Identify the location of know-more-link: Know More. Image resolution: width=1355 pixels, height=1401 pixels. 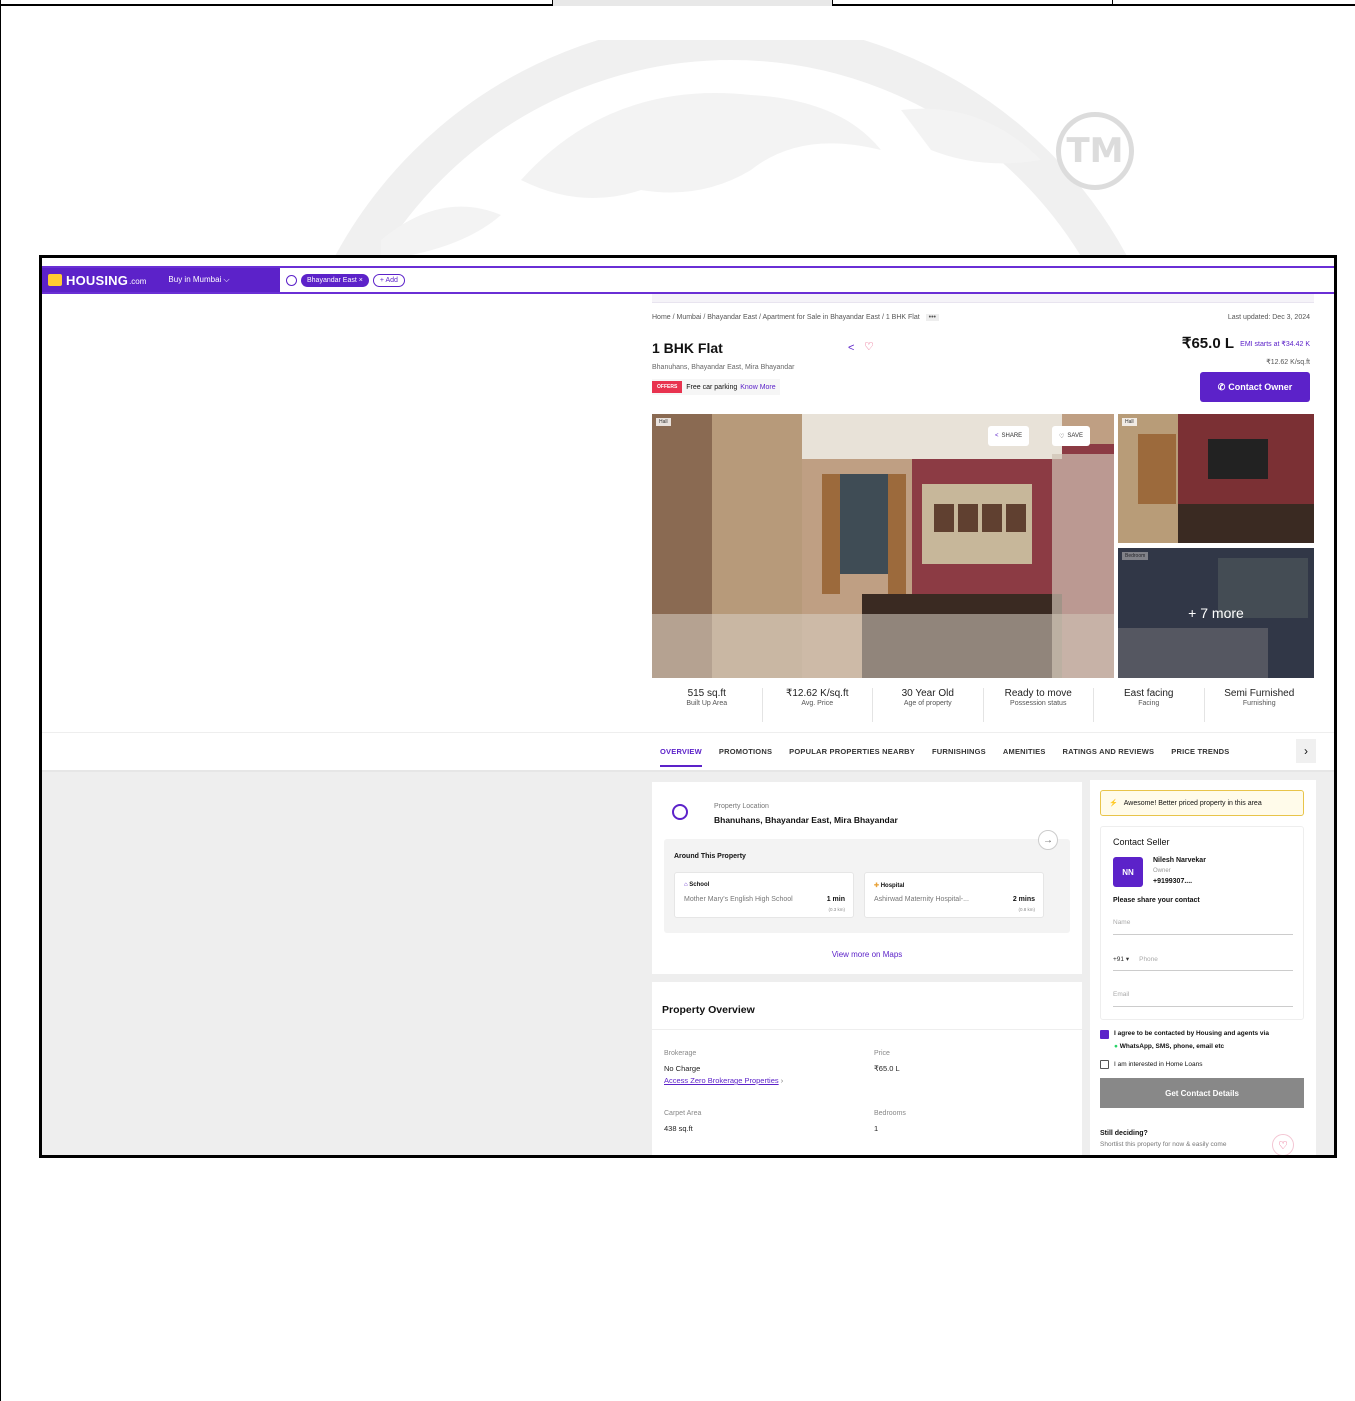
(757, 387).